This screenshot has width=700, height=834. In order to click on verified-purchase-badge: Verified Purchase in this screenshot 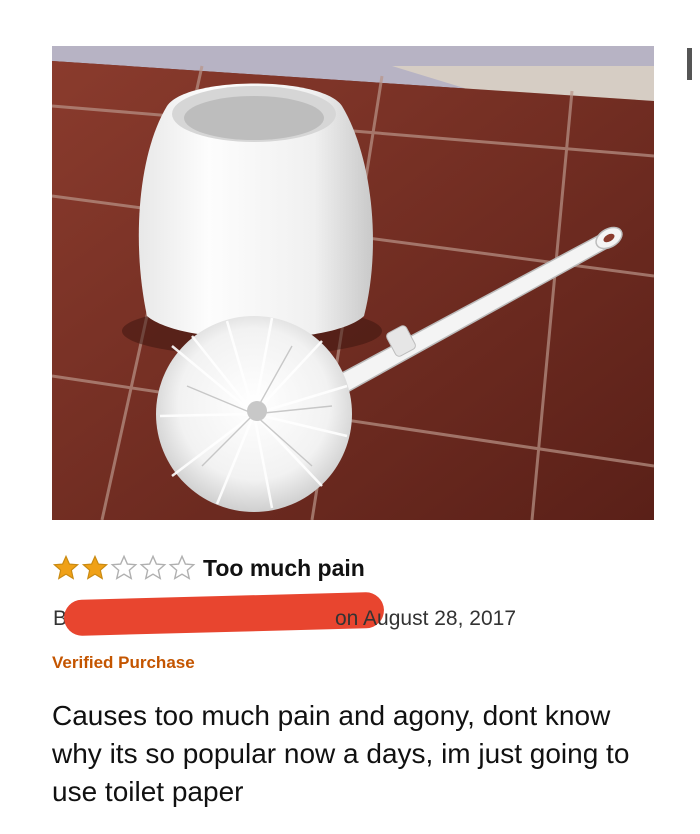, I will do `click(123, 662)`.